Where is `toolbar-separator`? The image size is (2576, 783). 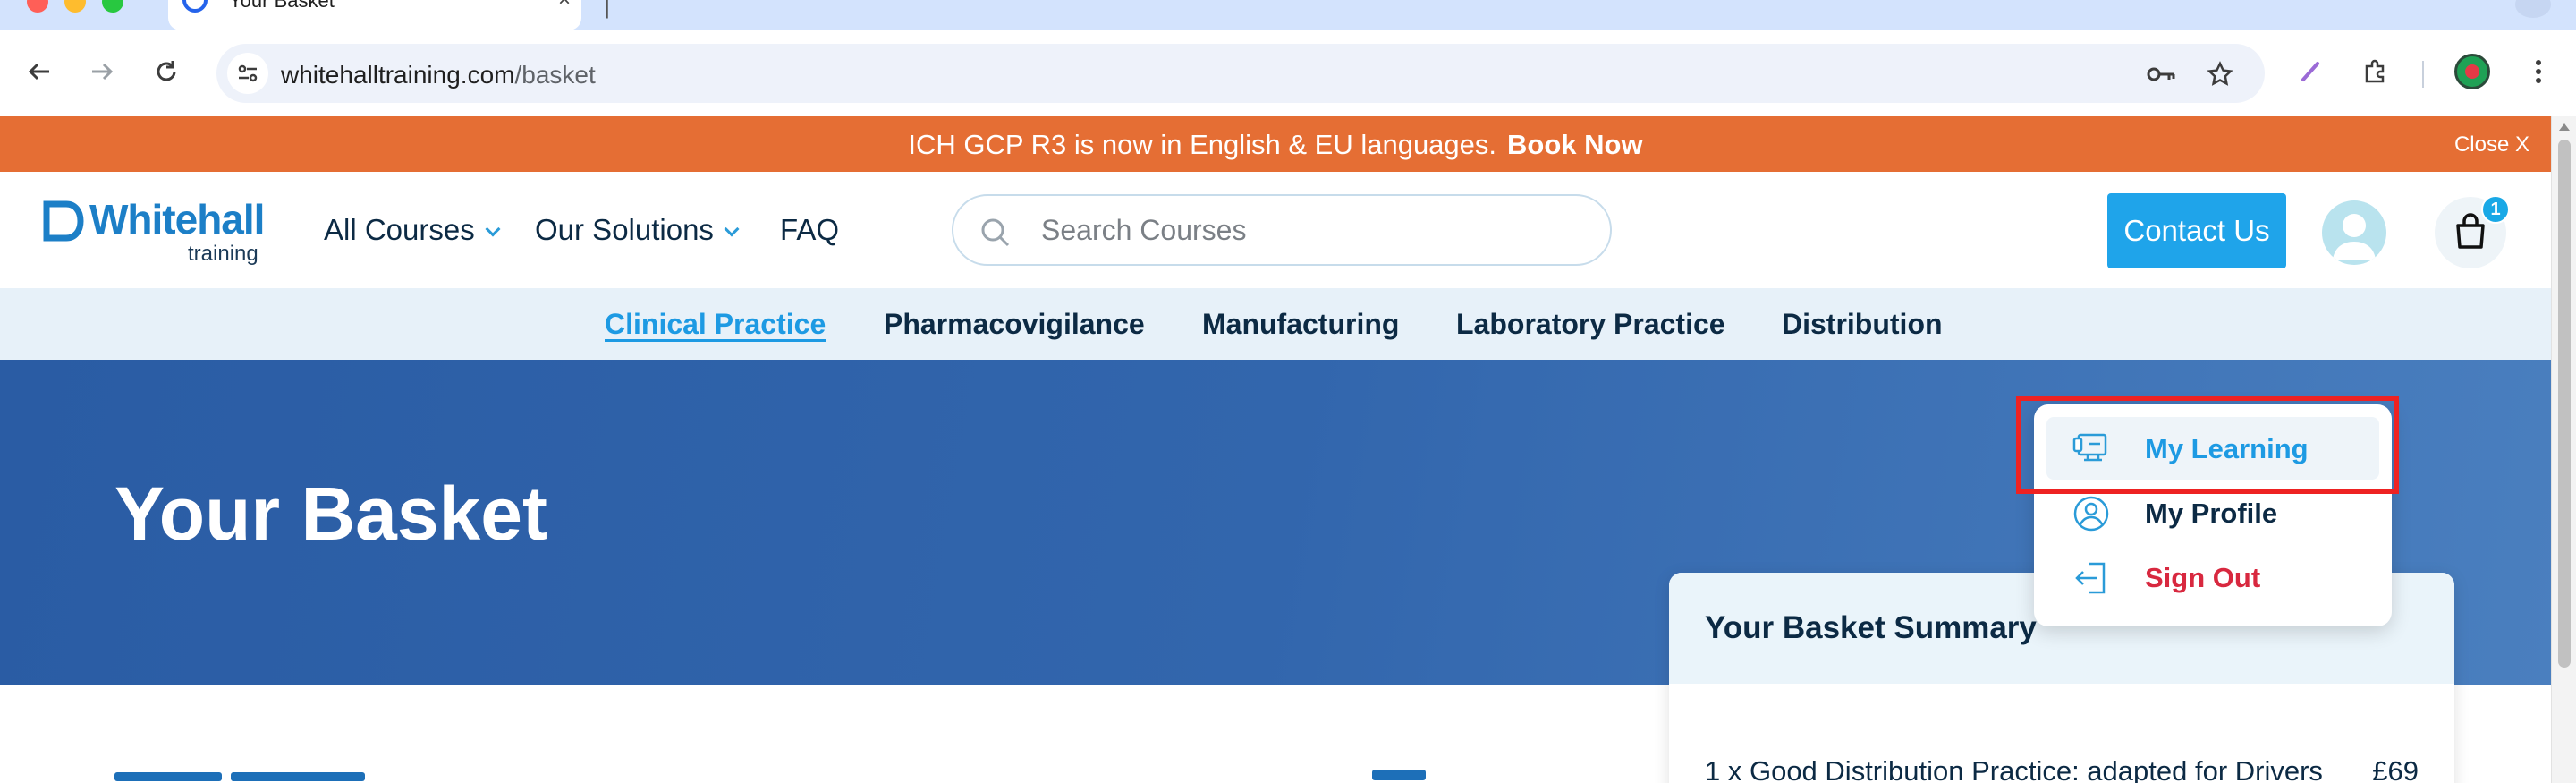 toolbar-separator is located at coordinates (2423, 74).